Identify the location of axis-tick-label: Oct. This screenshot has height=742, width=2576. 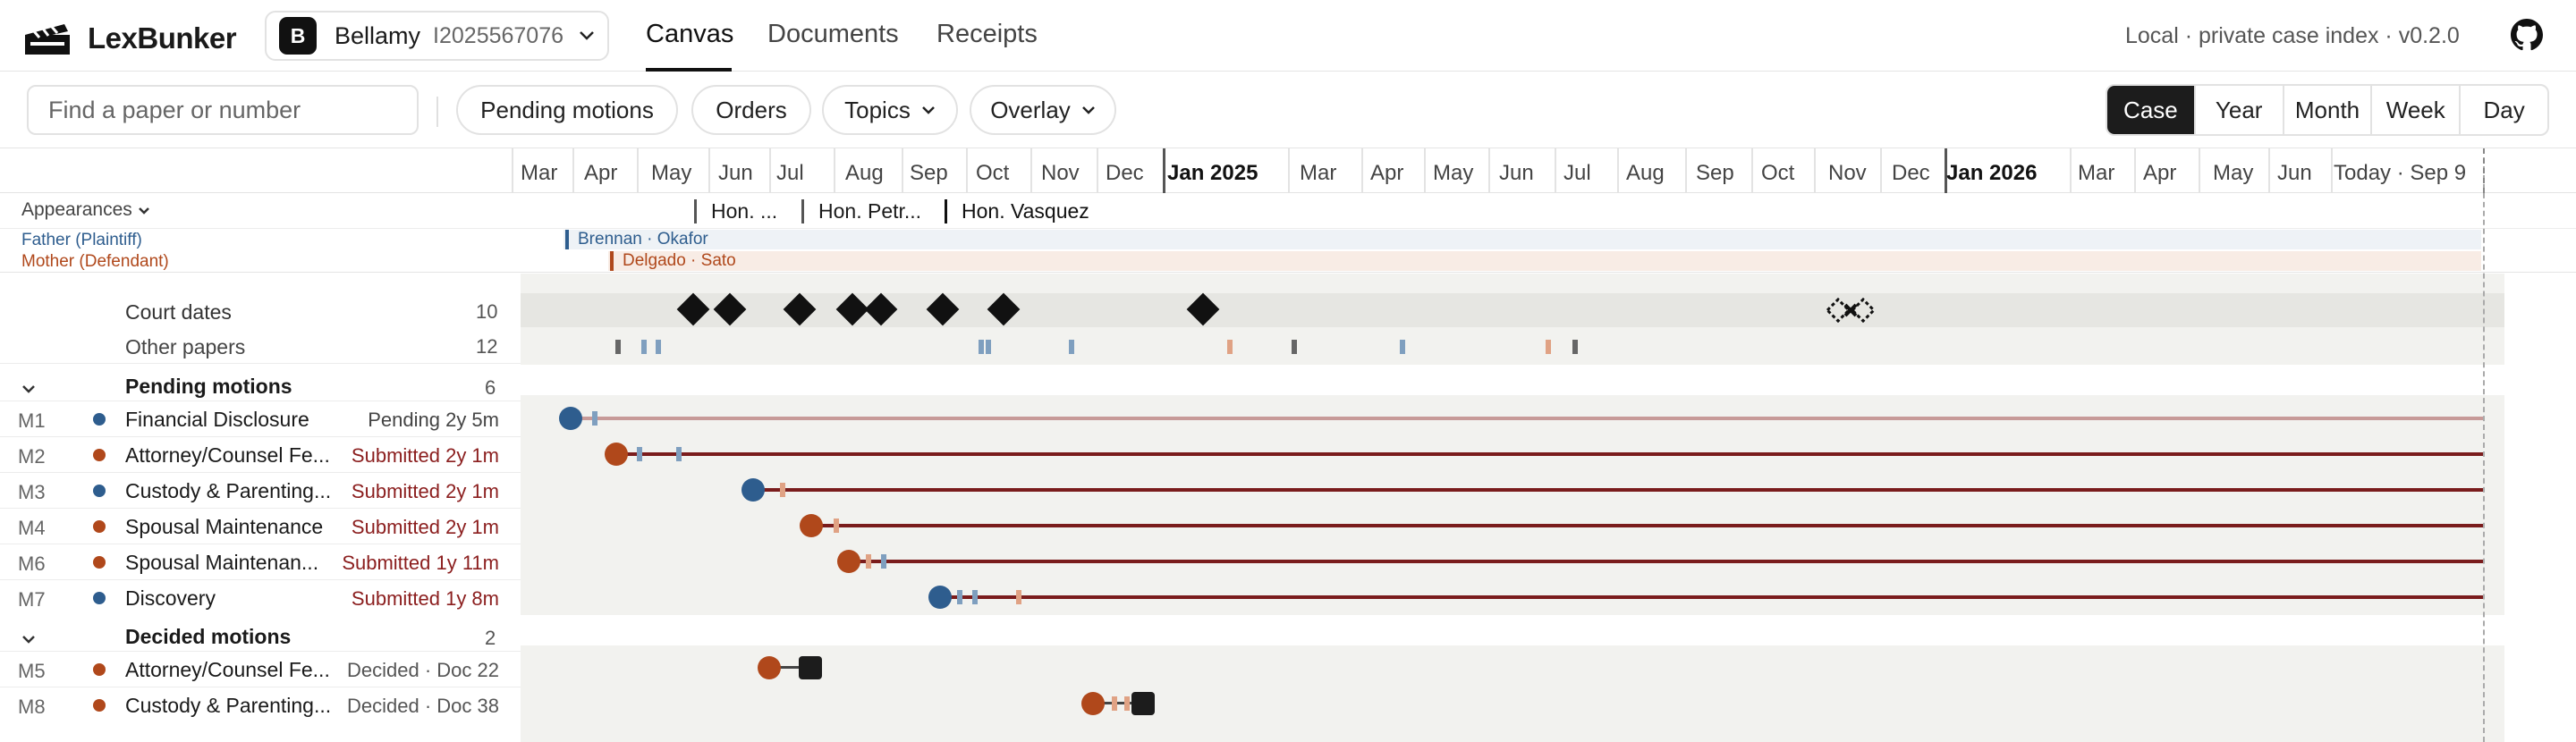
(1778, 173).